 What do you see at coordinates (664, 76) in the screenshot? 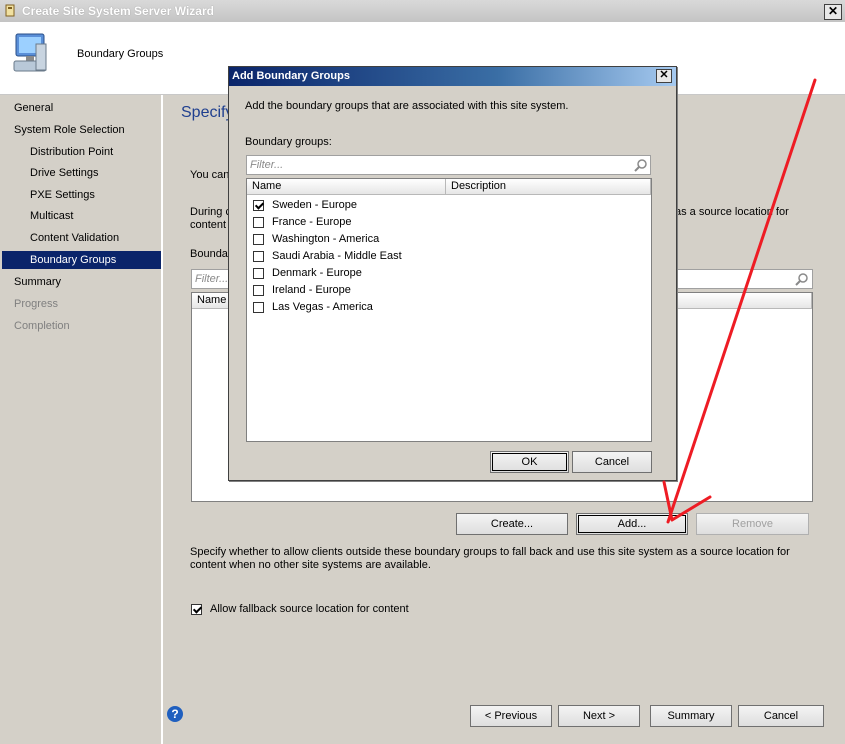
I see `dialog-close-button: ✕` at bounding box center [664, 76].